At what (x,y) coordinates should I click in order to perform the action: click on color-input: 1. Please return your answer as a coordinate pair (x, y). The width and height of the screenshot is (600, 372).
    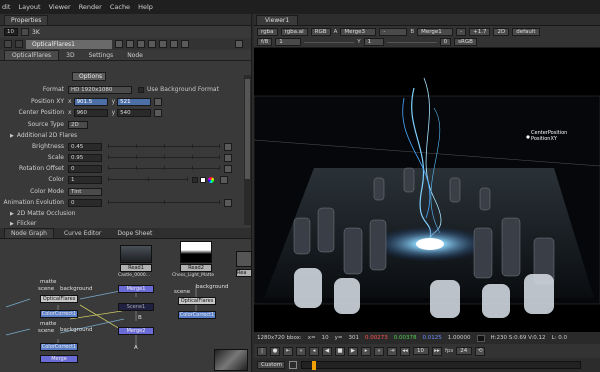
    Looking at the image, I should click on (85, 179).